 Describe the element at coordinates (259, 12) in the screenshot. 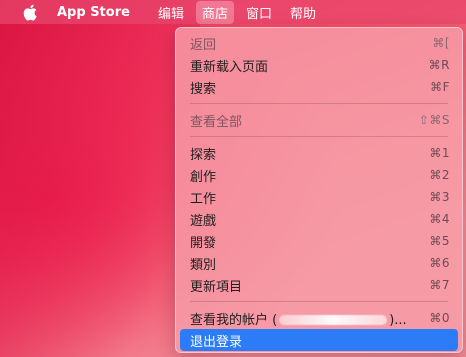

I see `menu-window: 窗口` at that location.